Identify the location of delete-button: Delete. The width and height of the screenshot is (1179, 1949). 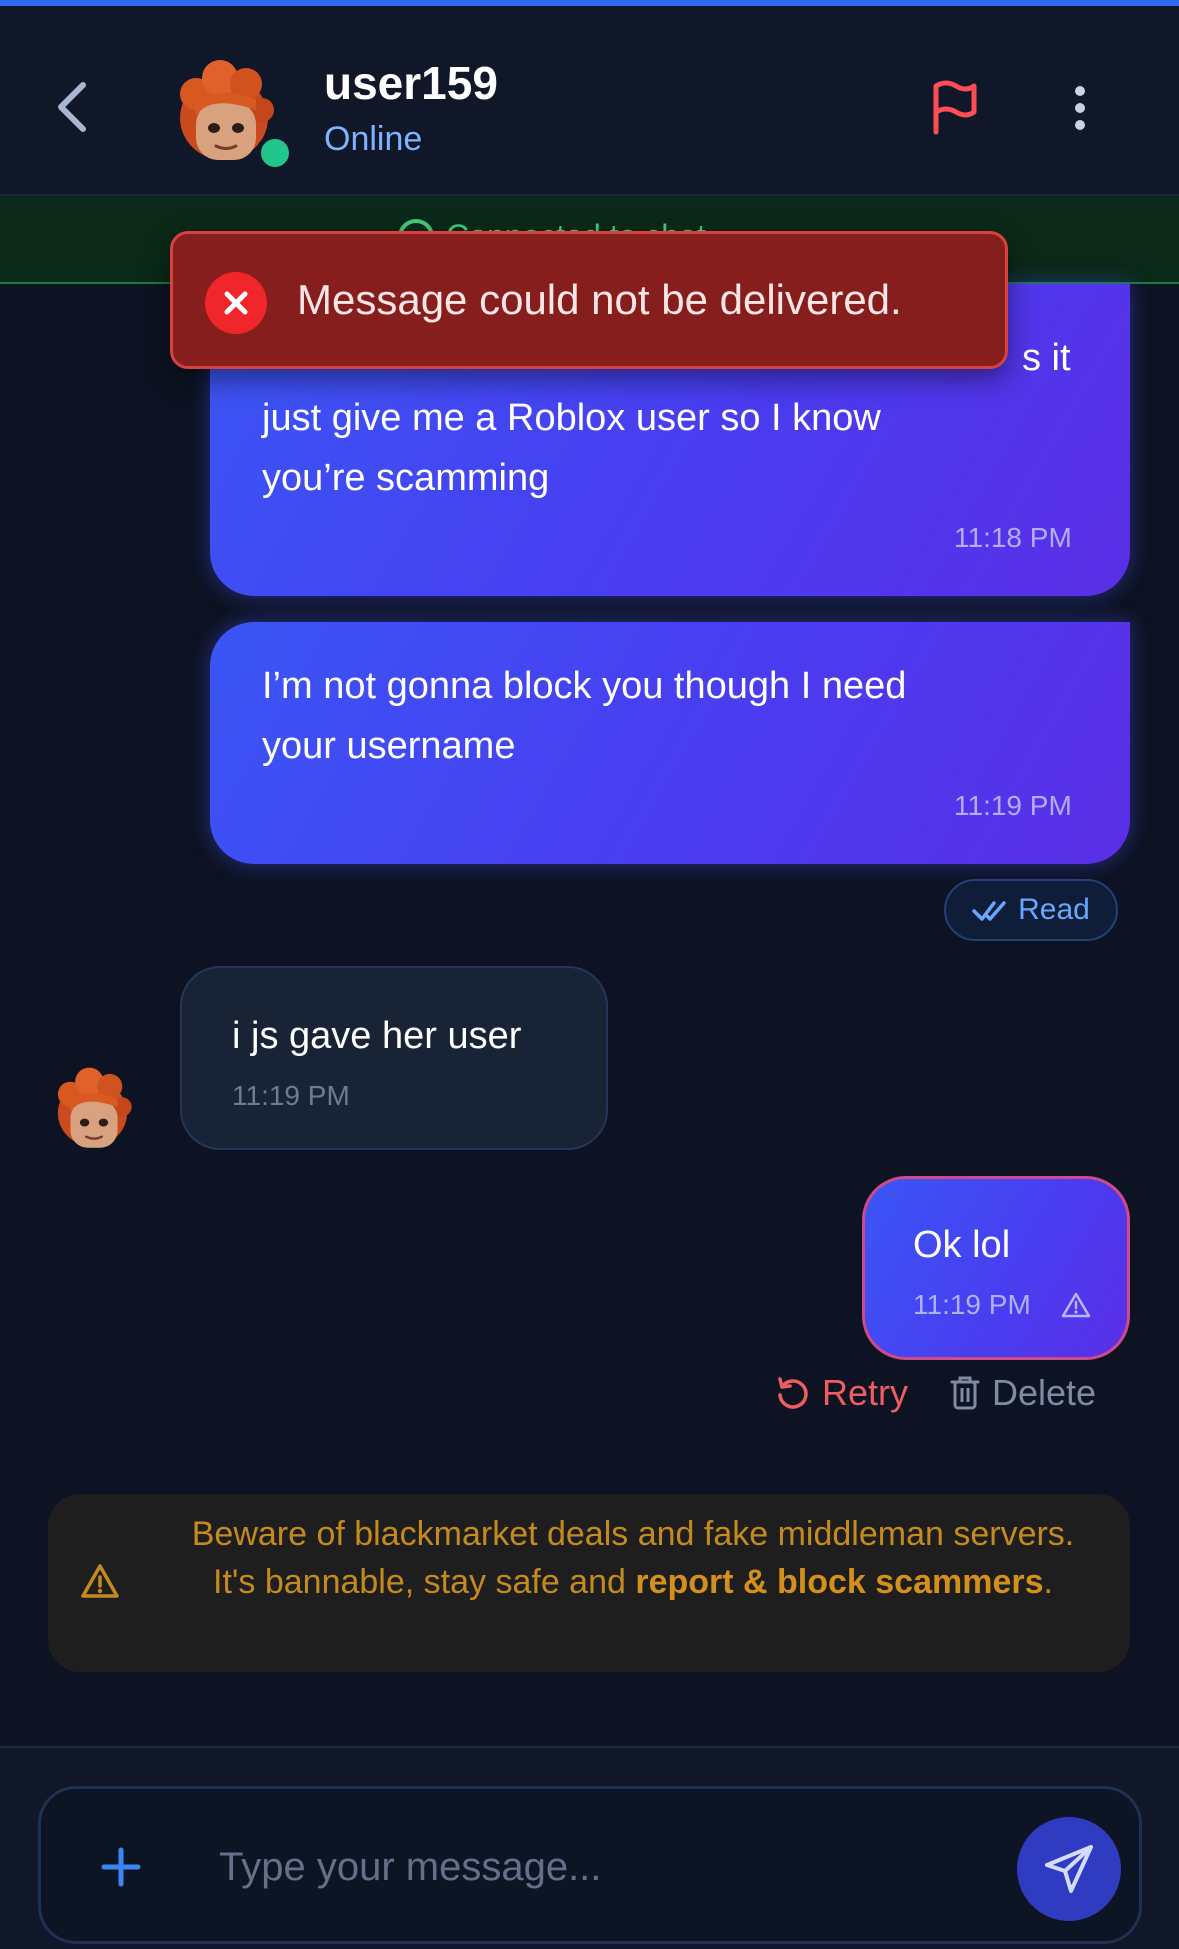
(1023, 1393).